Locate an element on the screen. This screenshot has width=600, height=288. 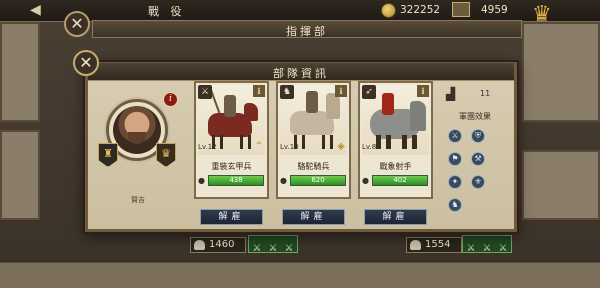
troop-name: 重裝玄甲兵 is located at coordinates (231, 166).